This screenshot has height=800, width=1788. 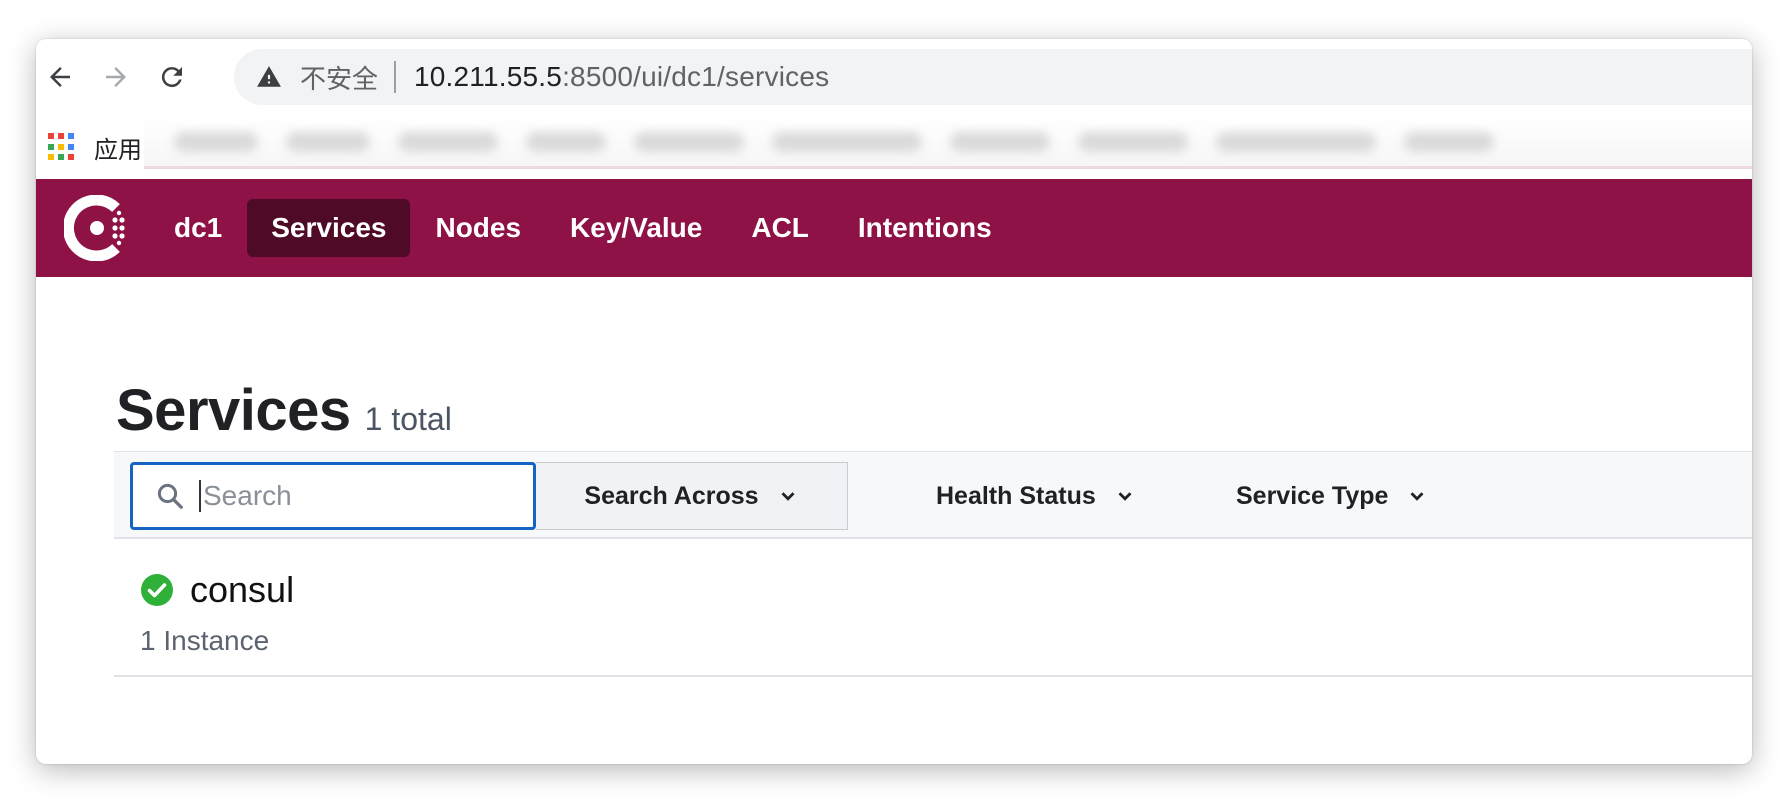 I want to click on consul-logo-icon, so click(x=97, y=228).